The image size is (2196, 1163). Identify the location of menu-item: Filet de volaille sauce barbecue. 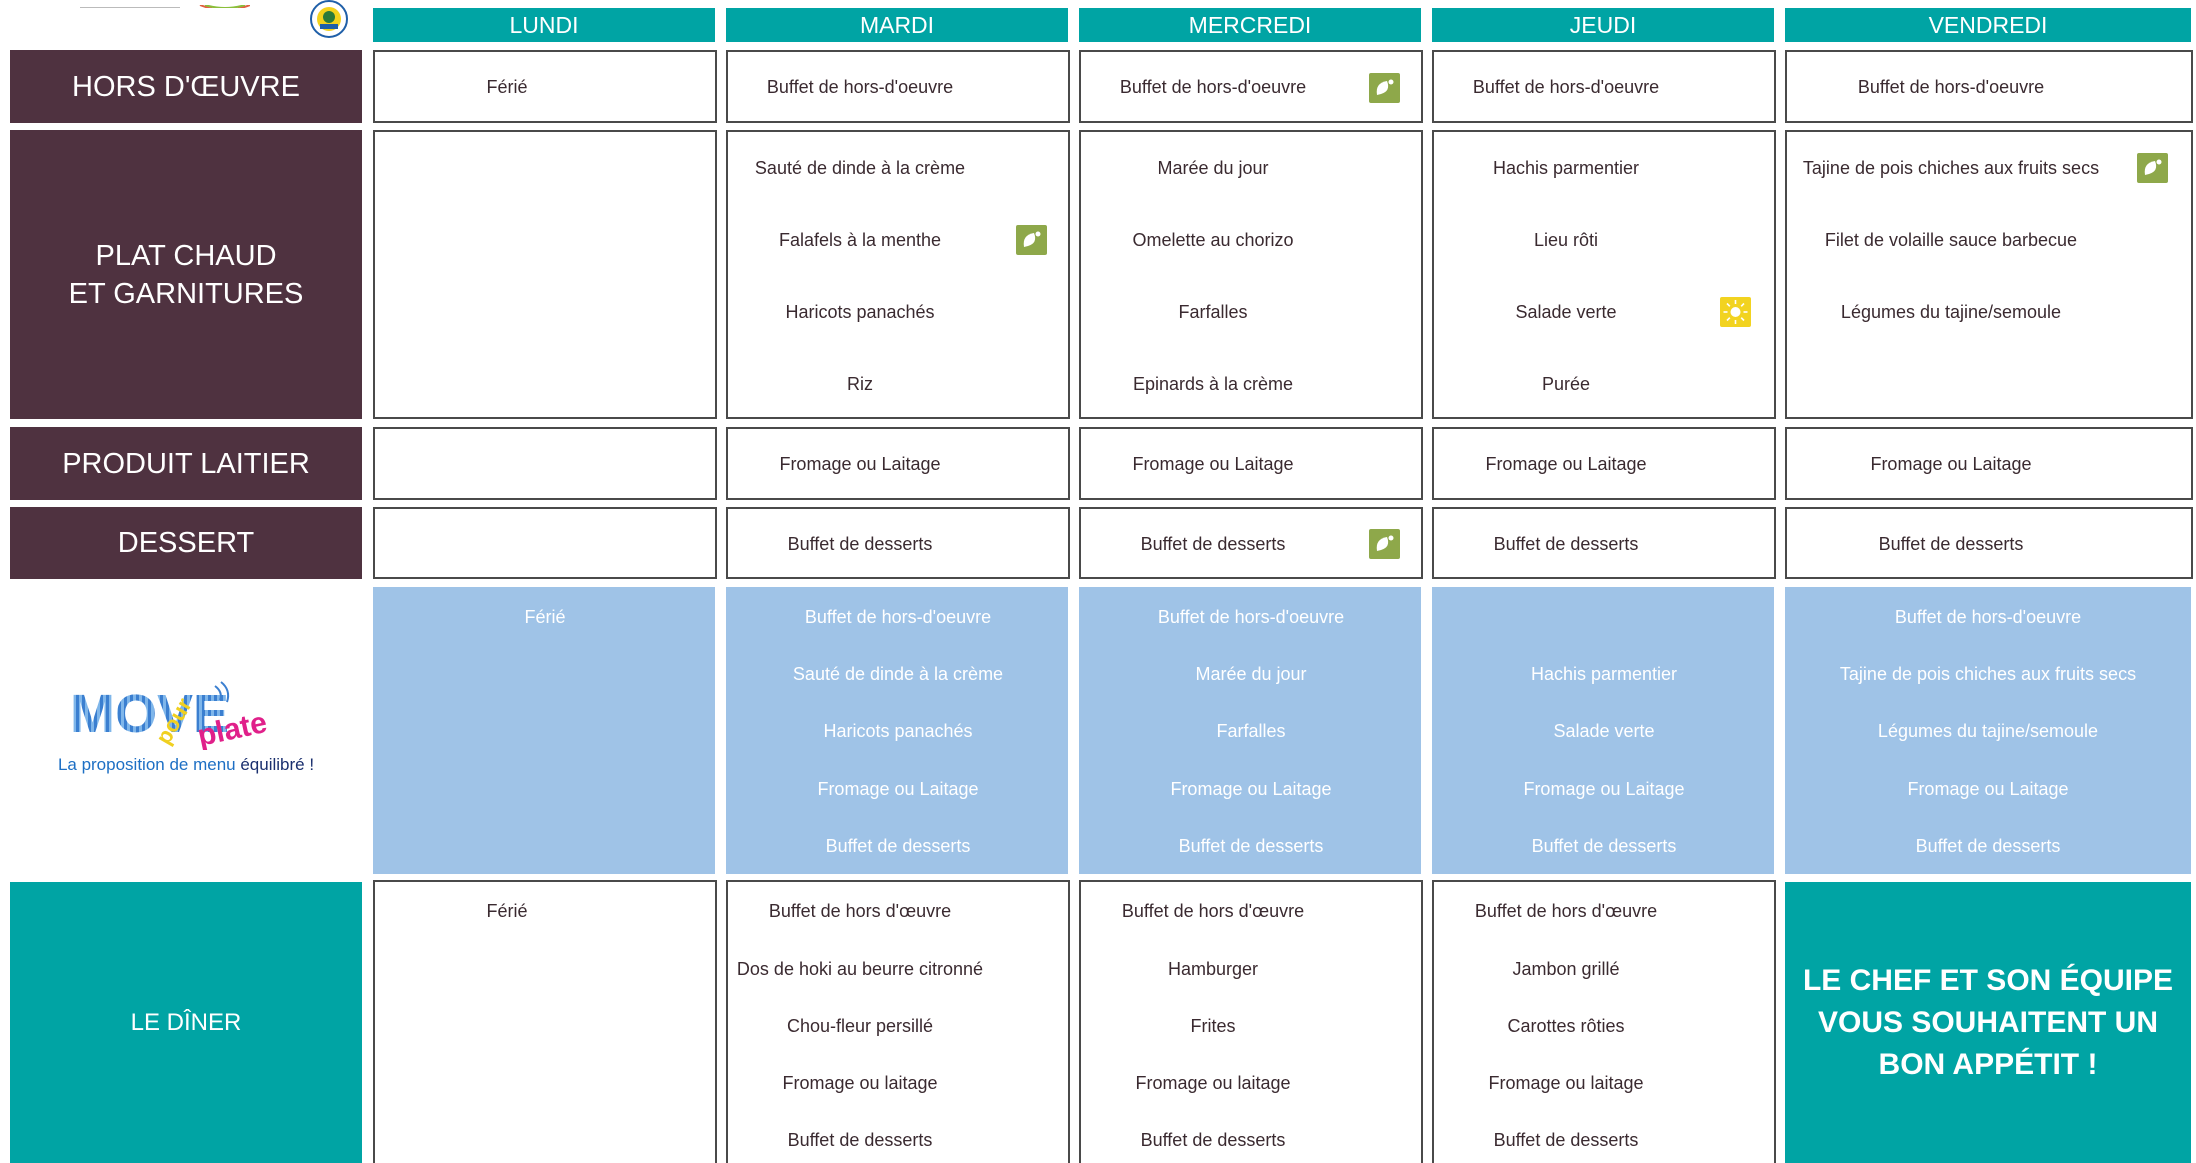
(1951, 240).